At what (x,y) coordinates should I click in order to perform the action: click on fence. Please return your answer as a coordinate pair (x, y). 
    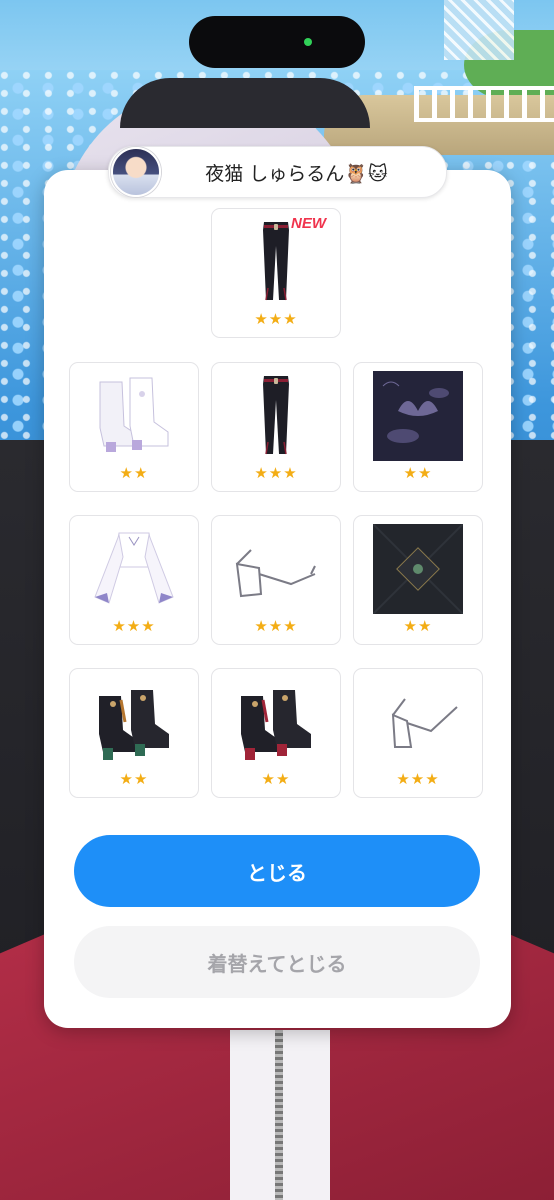
    Looking at the image, I should click on (484, 104).